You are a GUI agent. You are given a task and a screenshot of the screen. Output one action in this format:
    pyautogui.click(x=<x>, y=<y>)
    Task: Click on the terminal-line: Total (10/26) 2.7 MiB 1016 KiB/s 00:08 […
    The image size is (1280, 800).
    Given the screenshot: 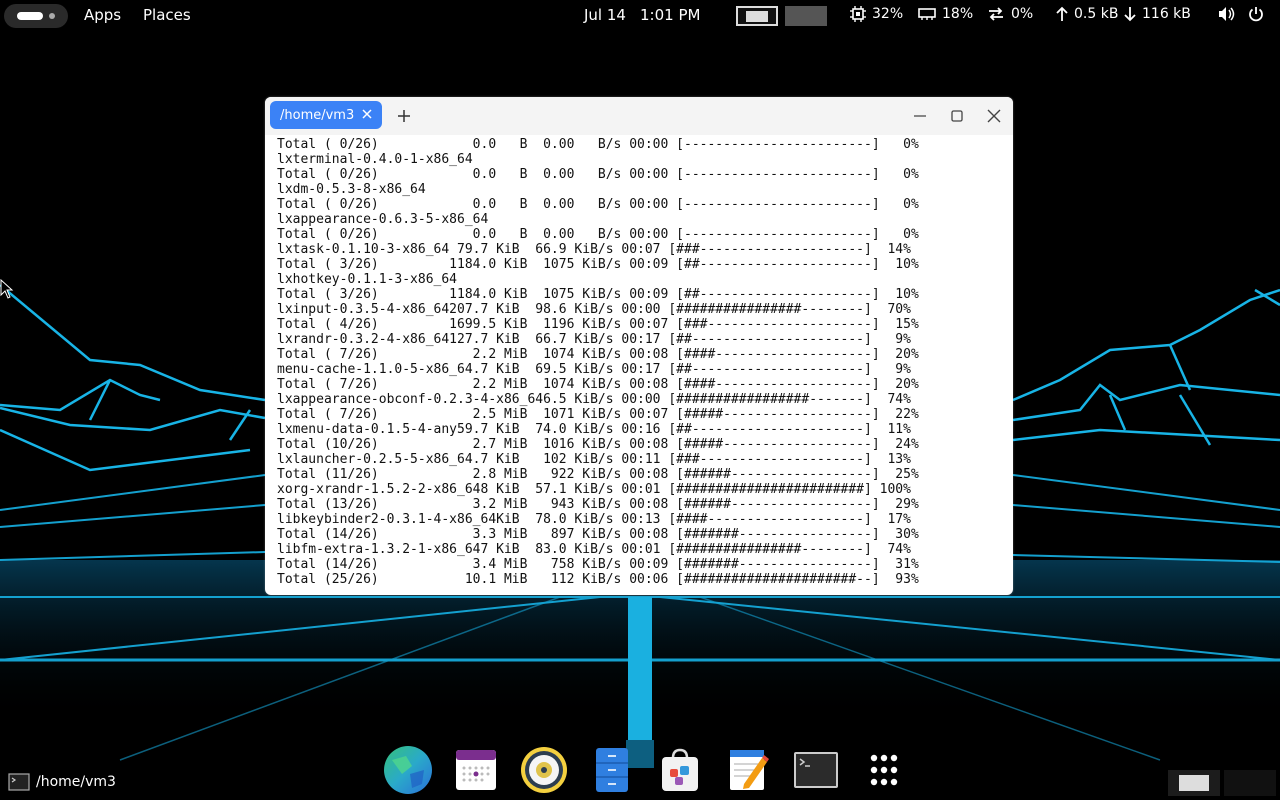 What is the action you would take?
    pyautogui.click(x=598, y=444)
    